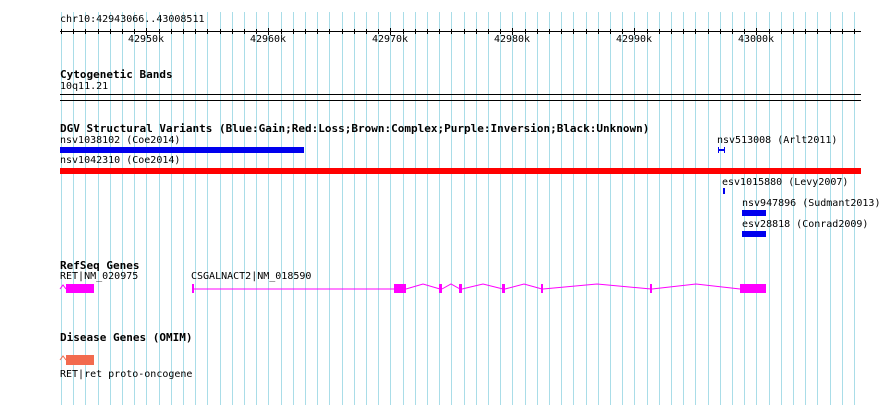 This screenshot has width=890, height=405. I want to click on omim-track-title: Disease Genes (OMIM), so click(126, 337).